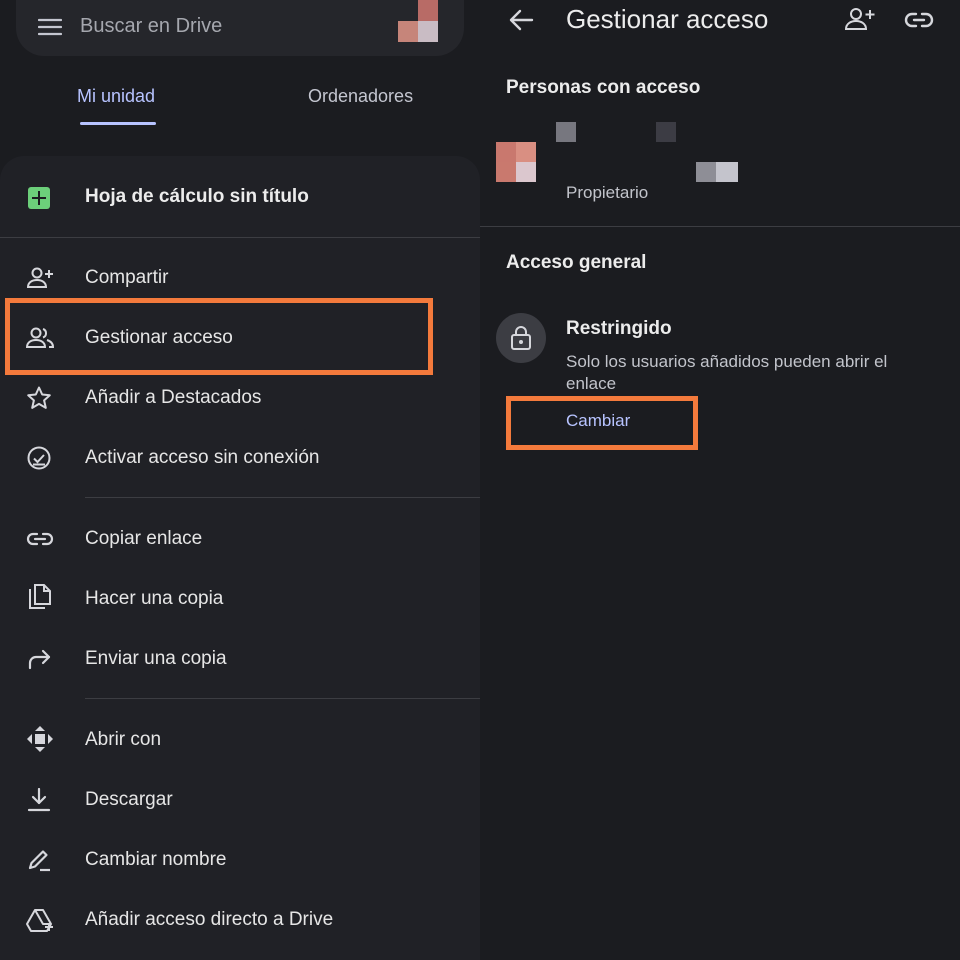 This screenshot has width=960, height=960. I want to click on copy-icon, so click(40, 596).